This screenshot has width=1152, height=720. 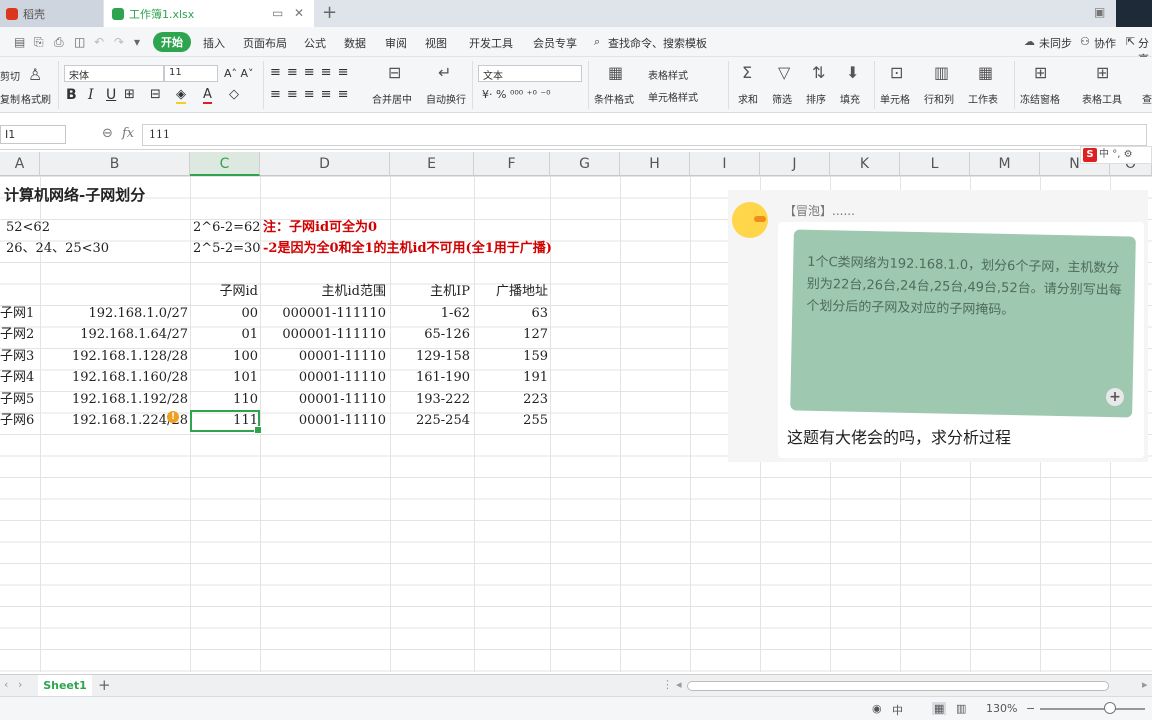 What do you see at coordinates (277, 13) in the screenshot?
I see `monitor-icon: ▭` at bounding box center [277, 13].